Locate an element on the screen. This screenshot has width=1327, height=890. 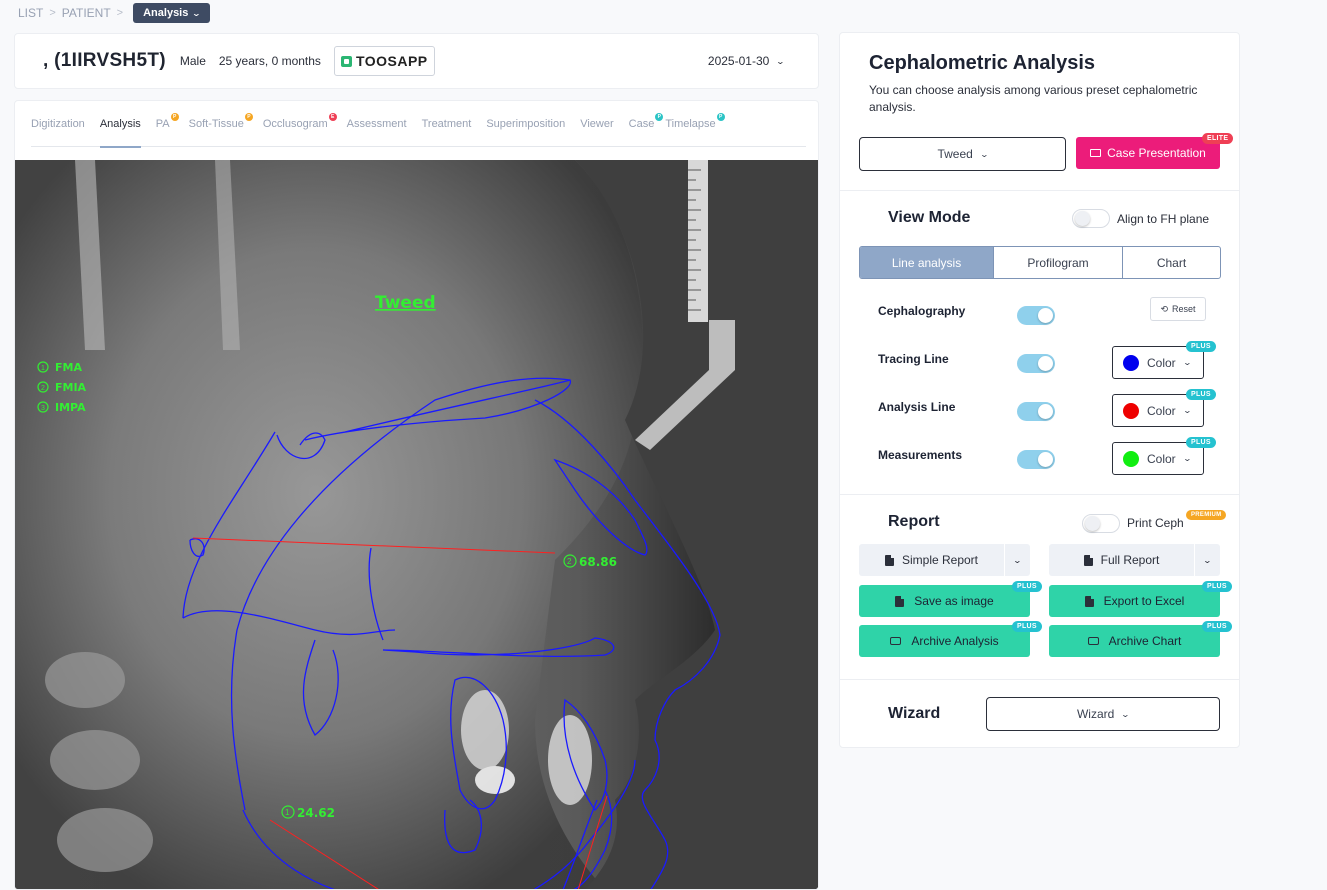
full-report-main: Full Report is located at coordinates (1121, 560).